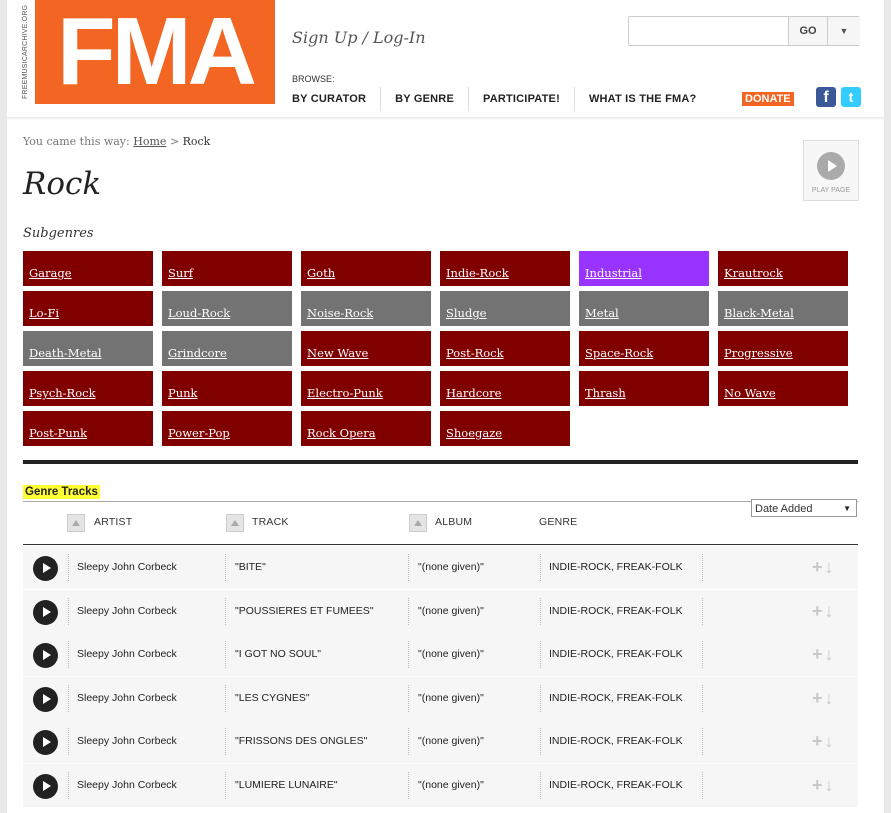  Describe the element at coordinates (58, 233) in the screenshot. I see `subgenres-heading: Subgenres` at that location.